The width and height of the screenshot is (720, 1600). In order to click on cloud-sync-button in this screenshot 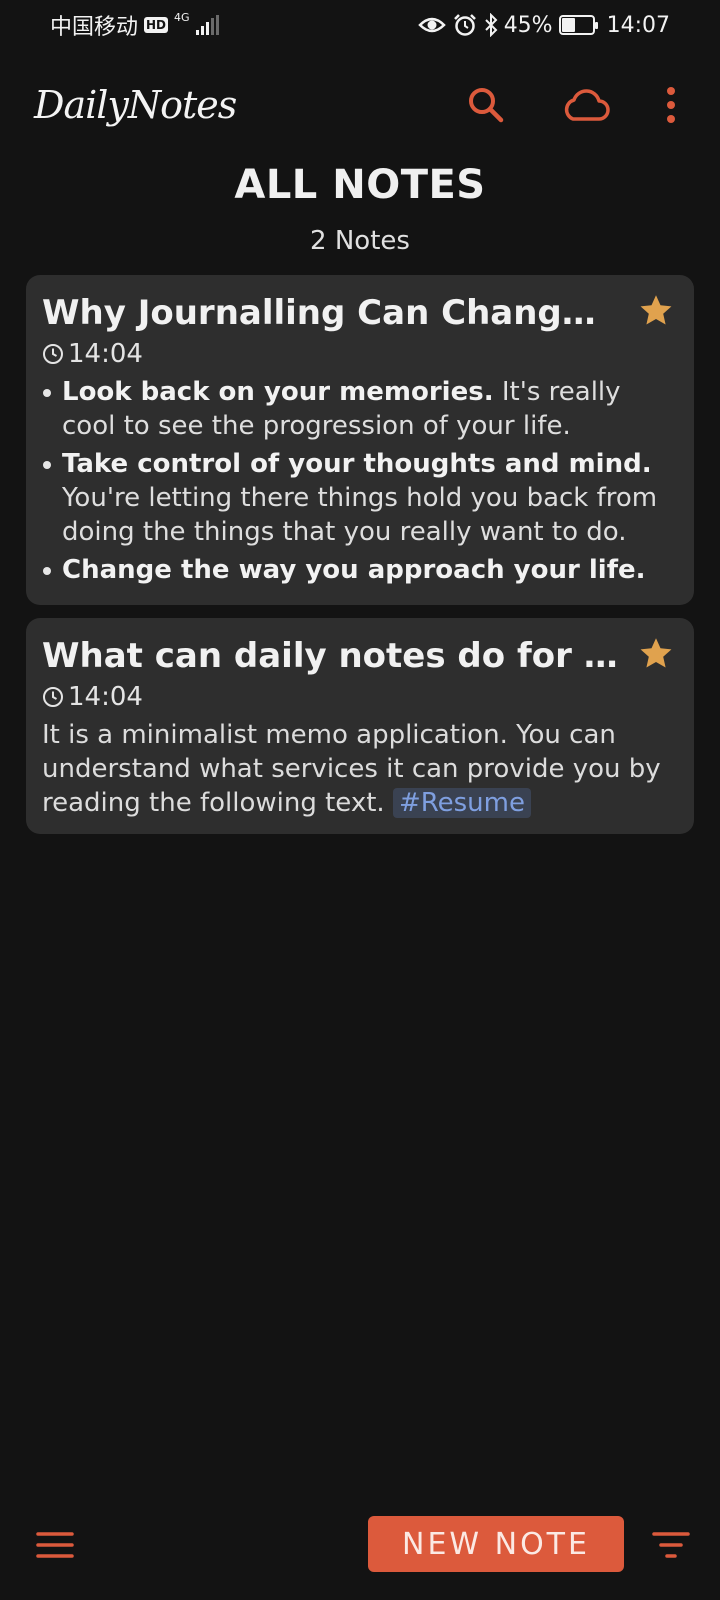, I will do `click(586, 105)`.